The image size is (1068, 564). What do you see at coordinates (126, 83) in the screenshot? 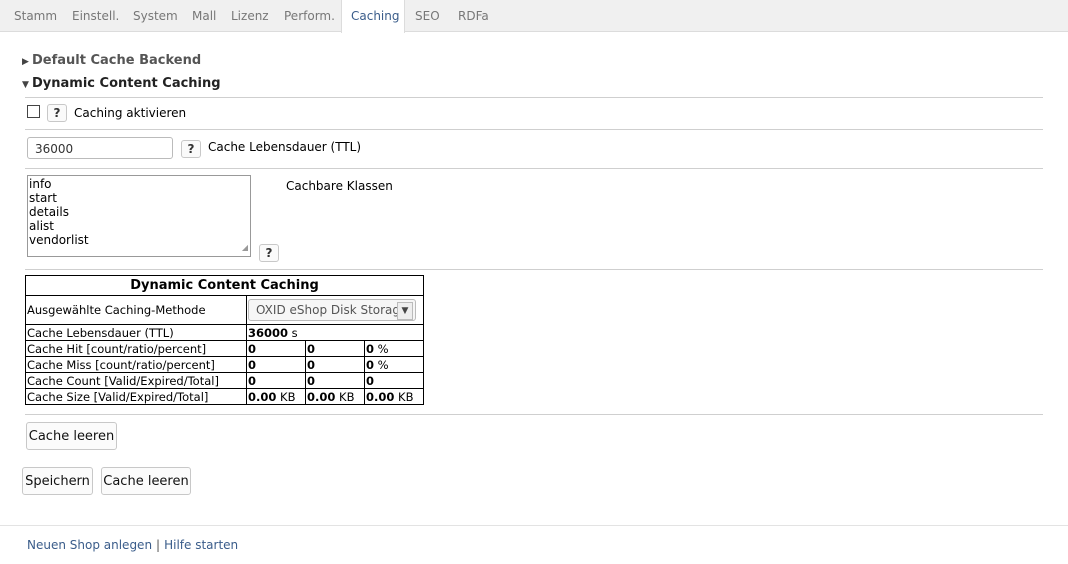
I see `section-dynamic-content-caching-label: Dynamic Content Caching` at bounding box center [126, 83].